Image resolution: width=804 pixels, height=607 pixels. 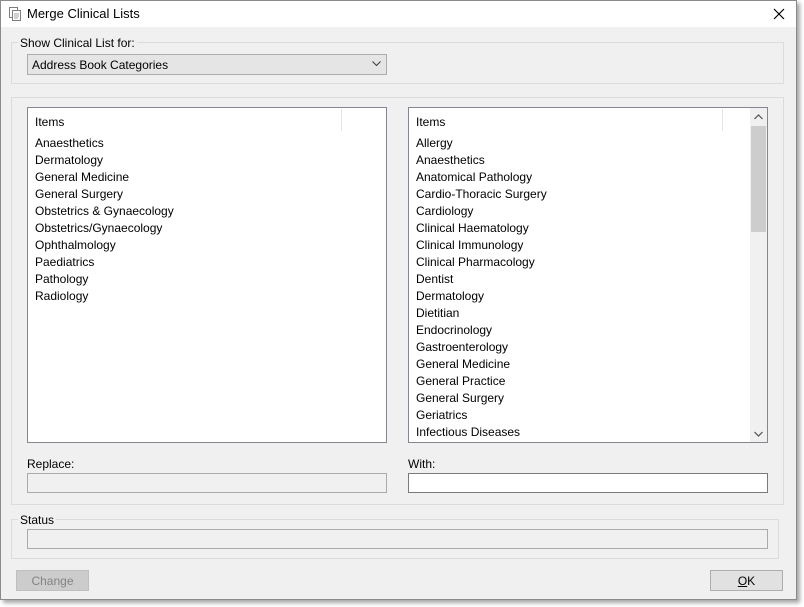 I want to click on list-item: Geriatrics, so click(x=481, y=415).